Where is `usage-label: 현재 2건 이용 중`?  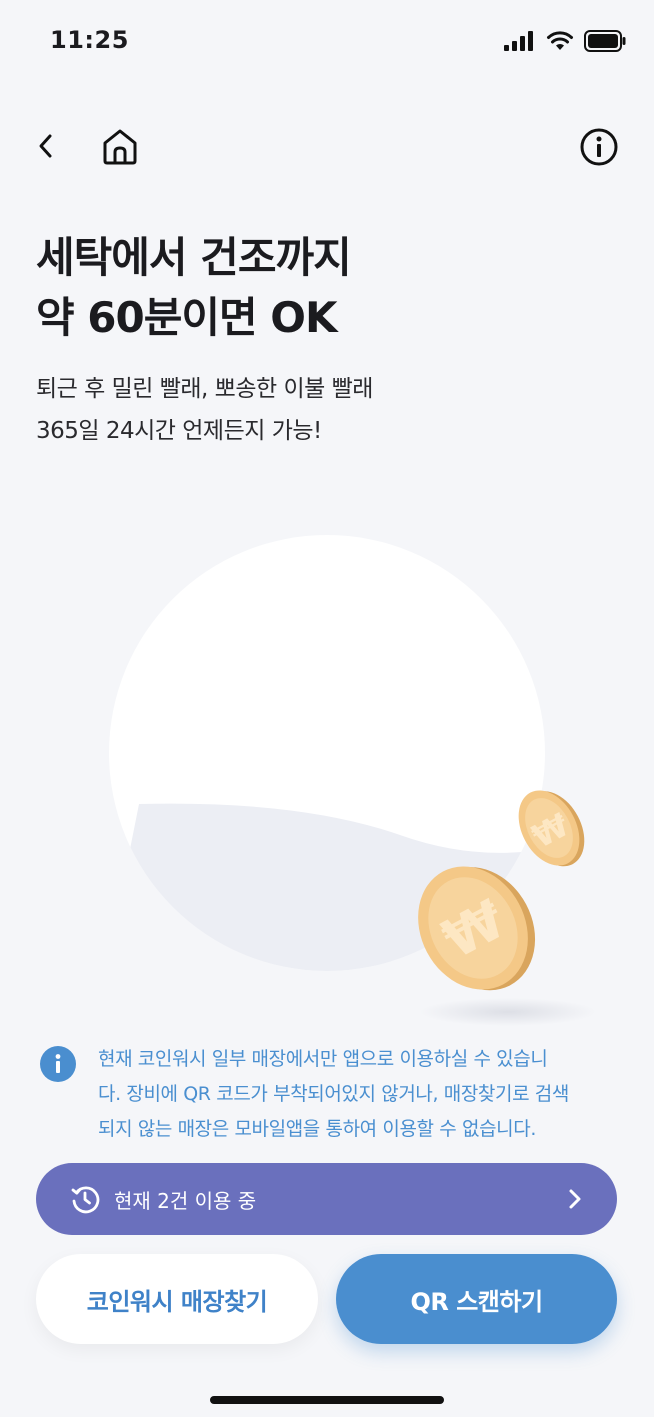 usage-label: 현재 2건 이용 중 is located at coordinates (185, 1200).